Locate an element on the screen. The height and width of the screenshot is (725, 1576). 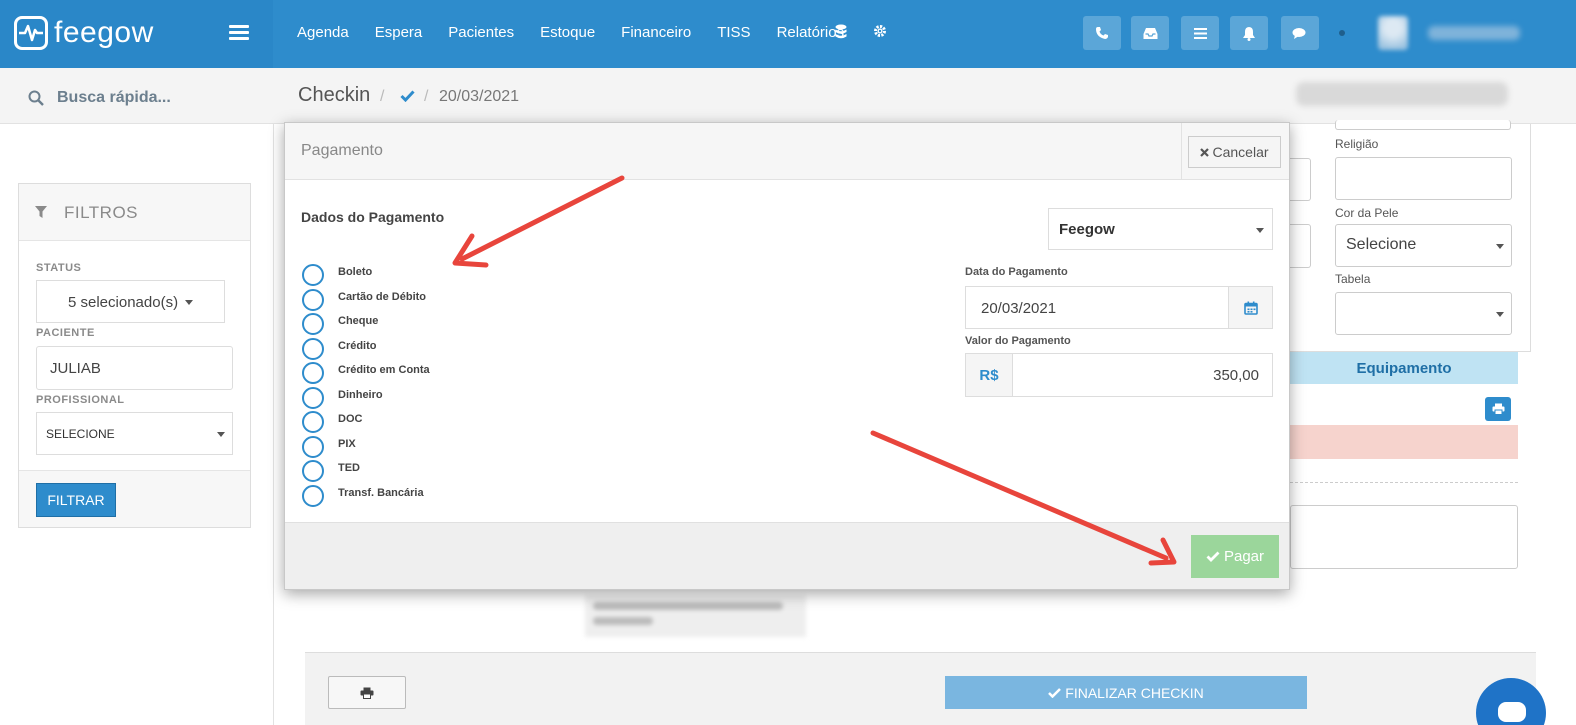
divider is located at coordinates (1181, 151).